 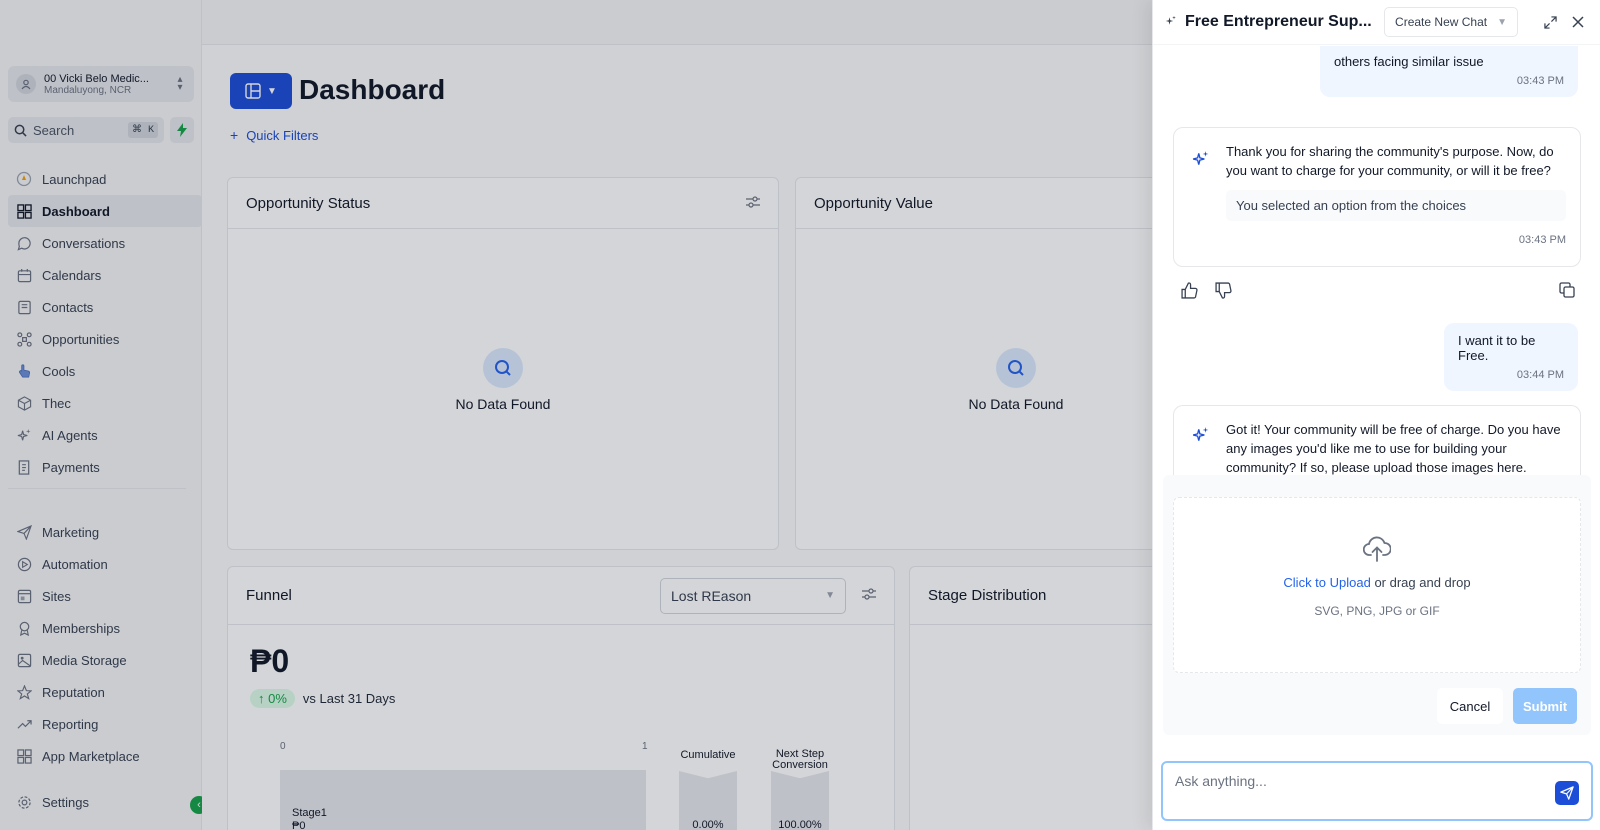 What do you see at coordinates (1355, 781) in the screenshot?
I see `ask-input` at bounding box center [1355, 781].